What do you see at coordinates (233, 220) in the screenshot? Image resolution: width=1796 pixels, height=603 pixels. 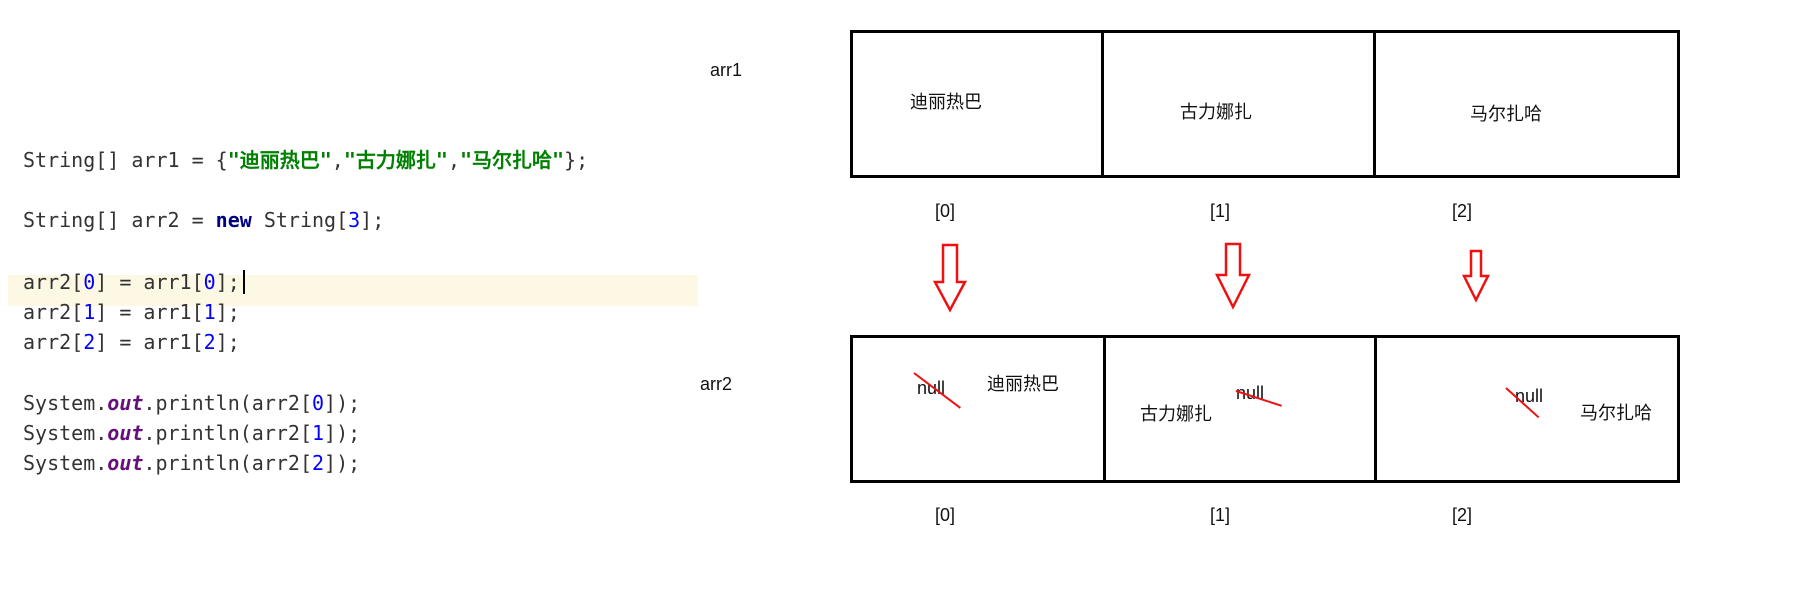 I see `code-token: new` at bounding box center [233, 220].